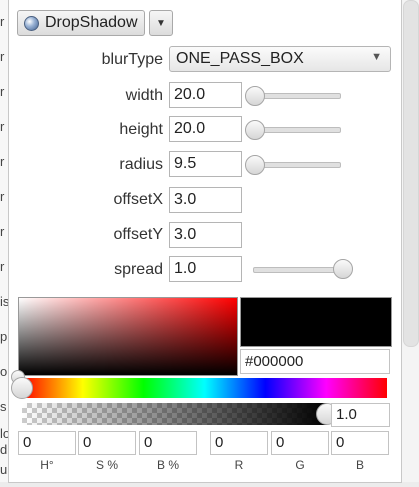 The height and width of the screenshot is (487, 419). I want to click on radius-slider-thumb, so click(255, 165).